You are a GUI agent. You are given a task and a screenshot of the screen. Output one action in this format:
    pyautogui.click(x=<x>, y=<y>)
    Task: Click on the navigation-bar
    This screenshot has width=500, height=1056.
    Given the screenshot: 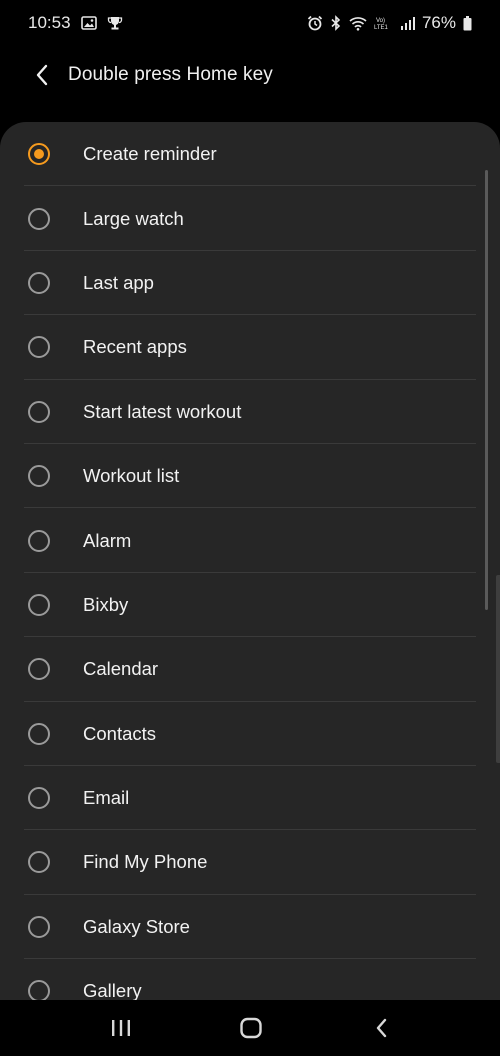 What is the action you would take?
    pyautogui.click(x=250, y=1028)
    